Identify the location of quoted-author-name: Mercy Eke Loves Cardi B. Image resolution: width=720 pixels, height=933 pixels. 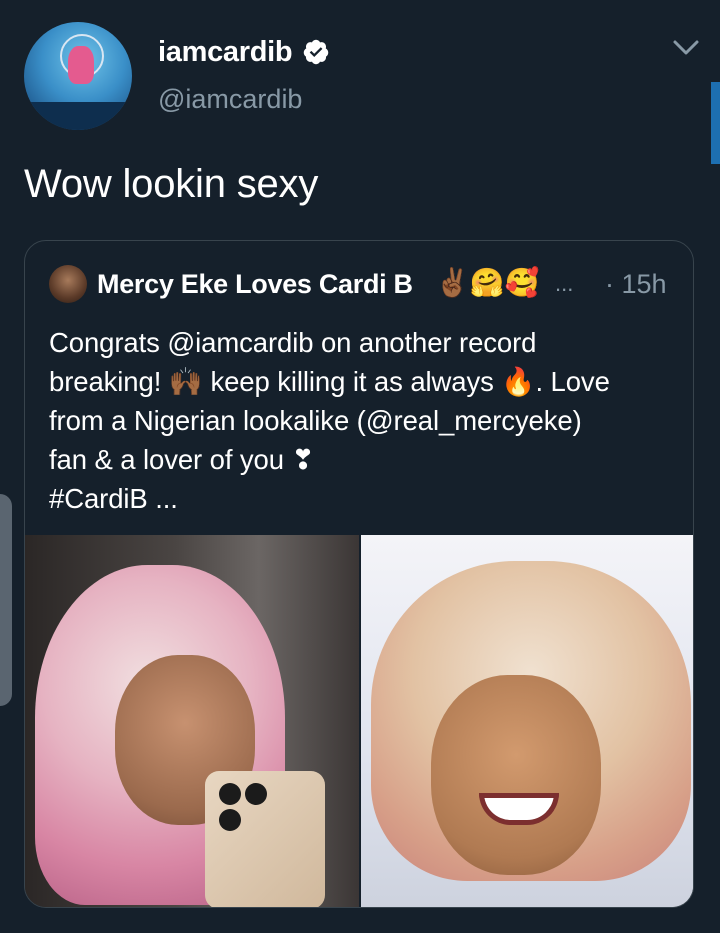
(255, 284).